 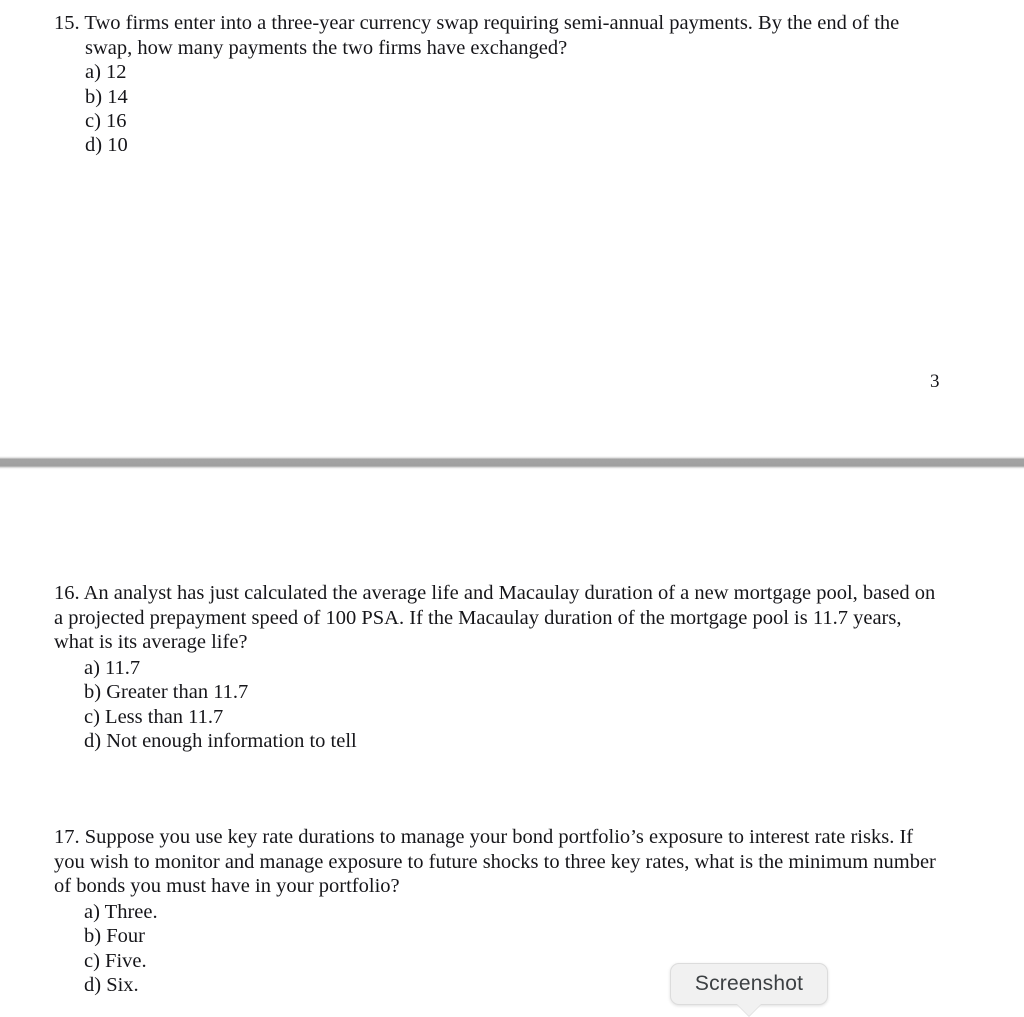 What do you see at coordinates (935, 381) in the screenshot?
I see `page-number: 3` at bounding box center [935, 381].